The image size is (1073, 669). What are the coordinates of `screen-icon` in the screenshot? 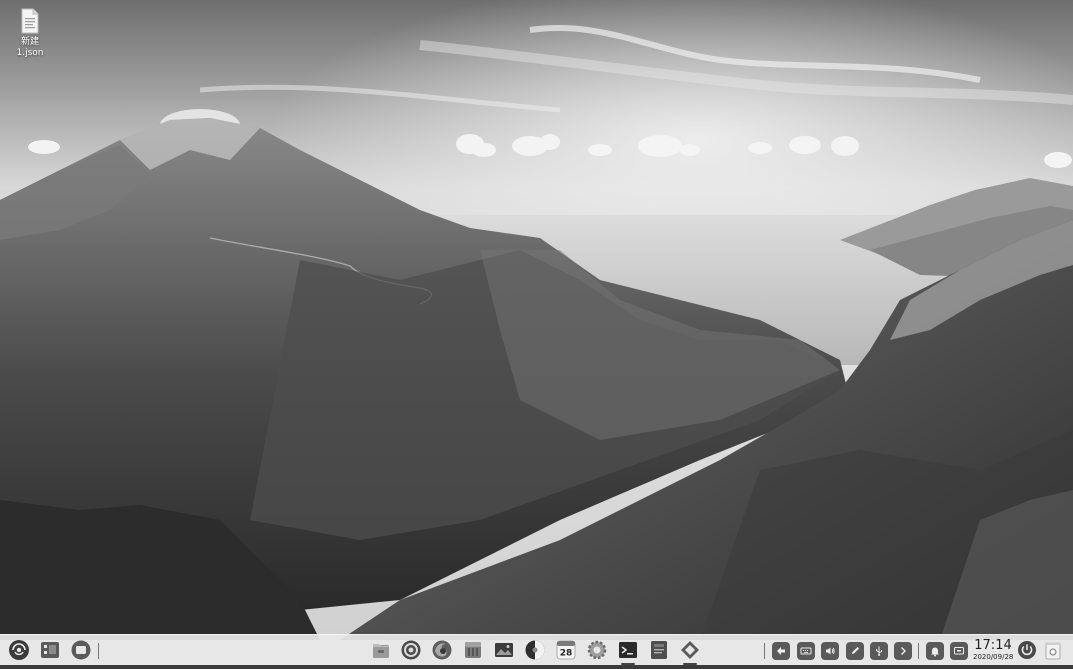 It's located at (959, 651).